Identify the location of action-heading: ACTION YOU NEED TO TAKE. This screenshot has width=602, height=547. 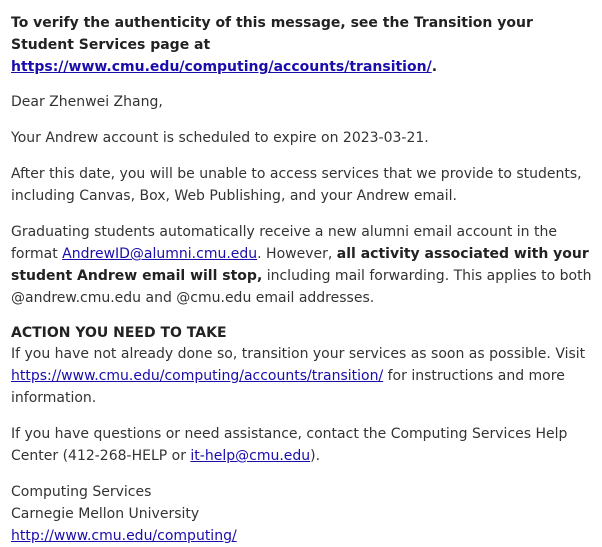
(119, 333).